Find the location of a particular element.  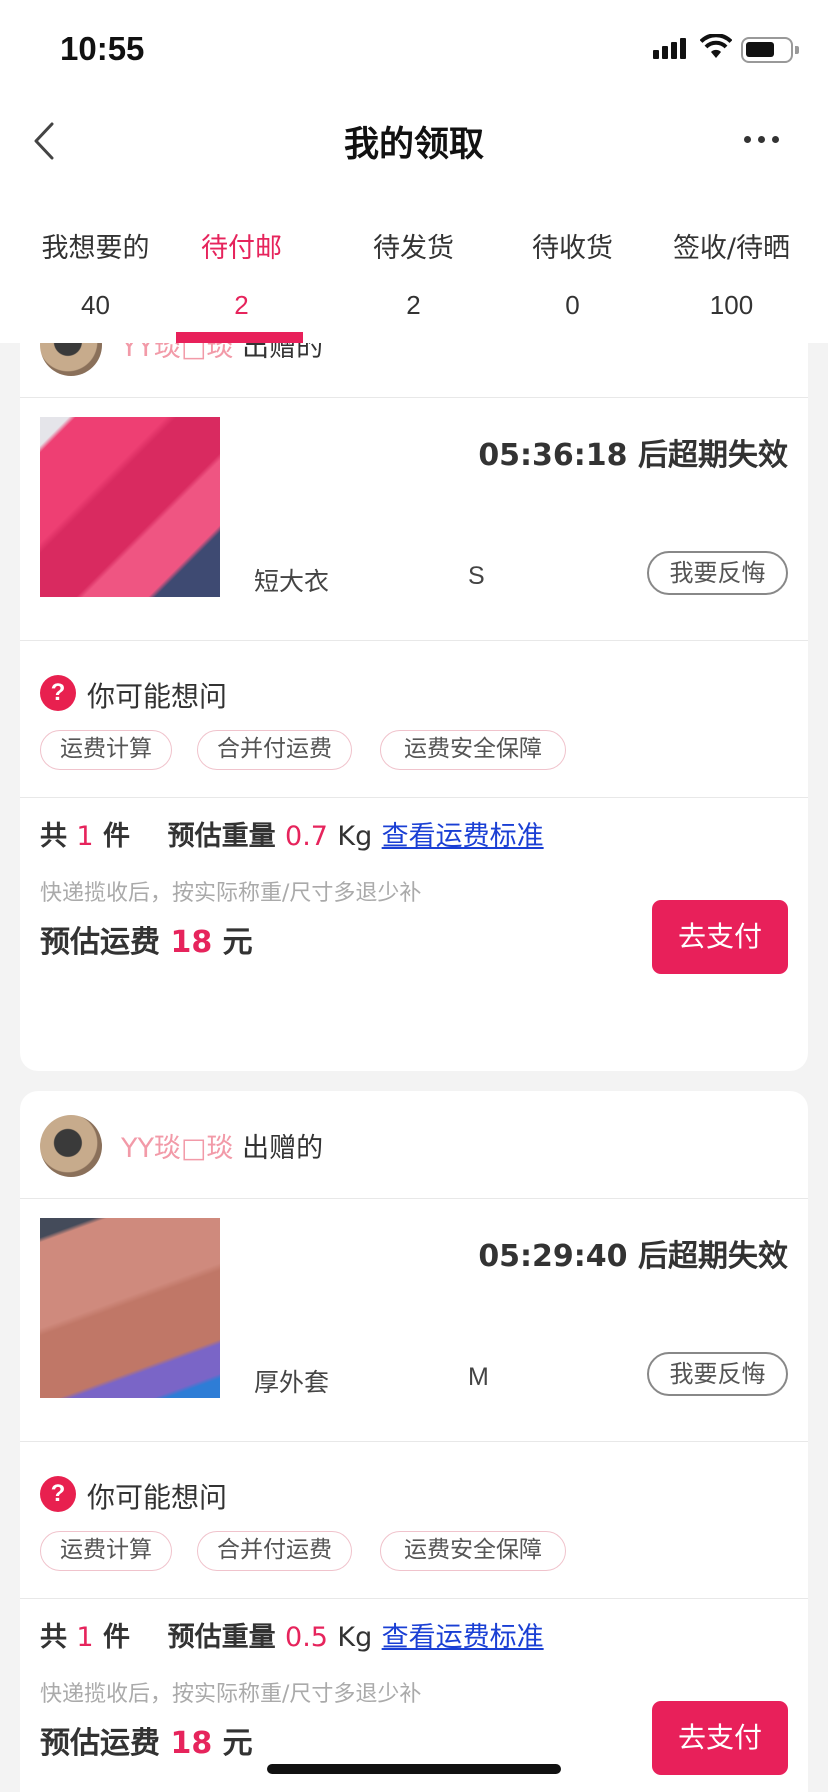

order-status-tabs: 我想要的 40 待付邮 2 待发货 2 待收货 0 签收/待晒 100 is located at coordinates (414, 263).